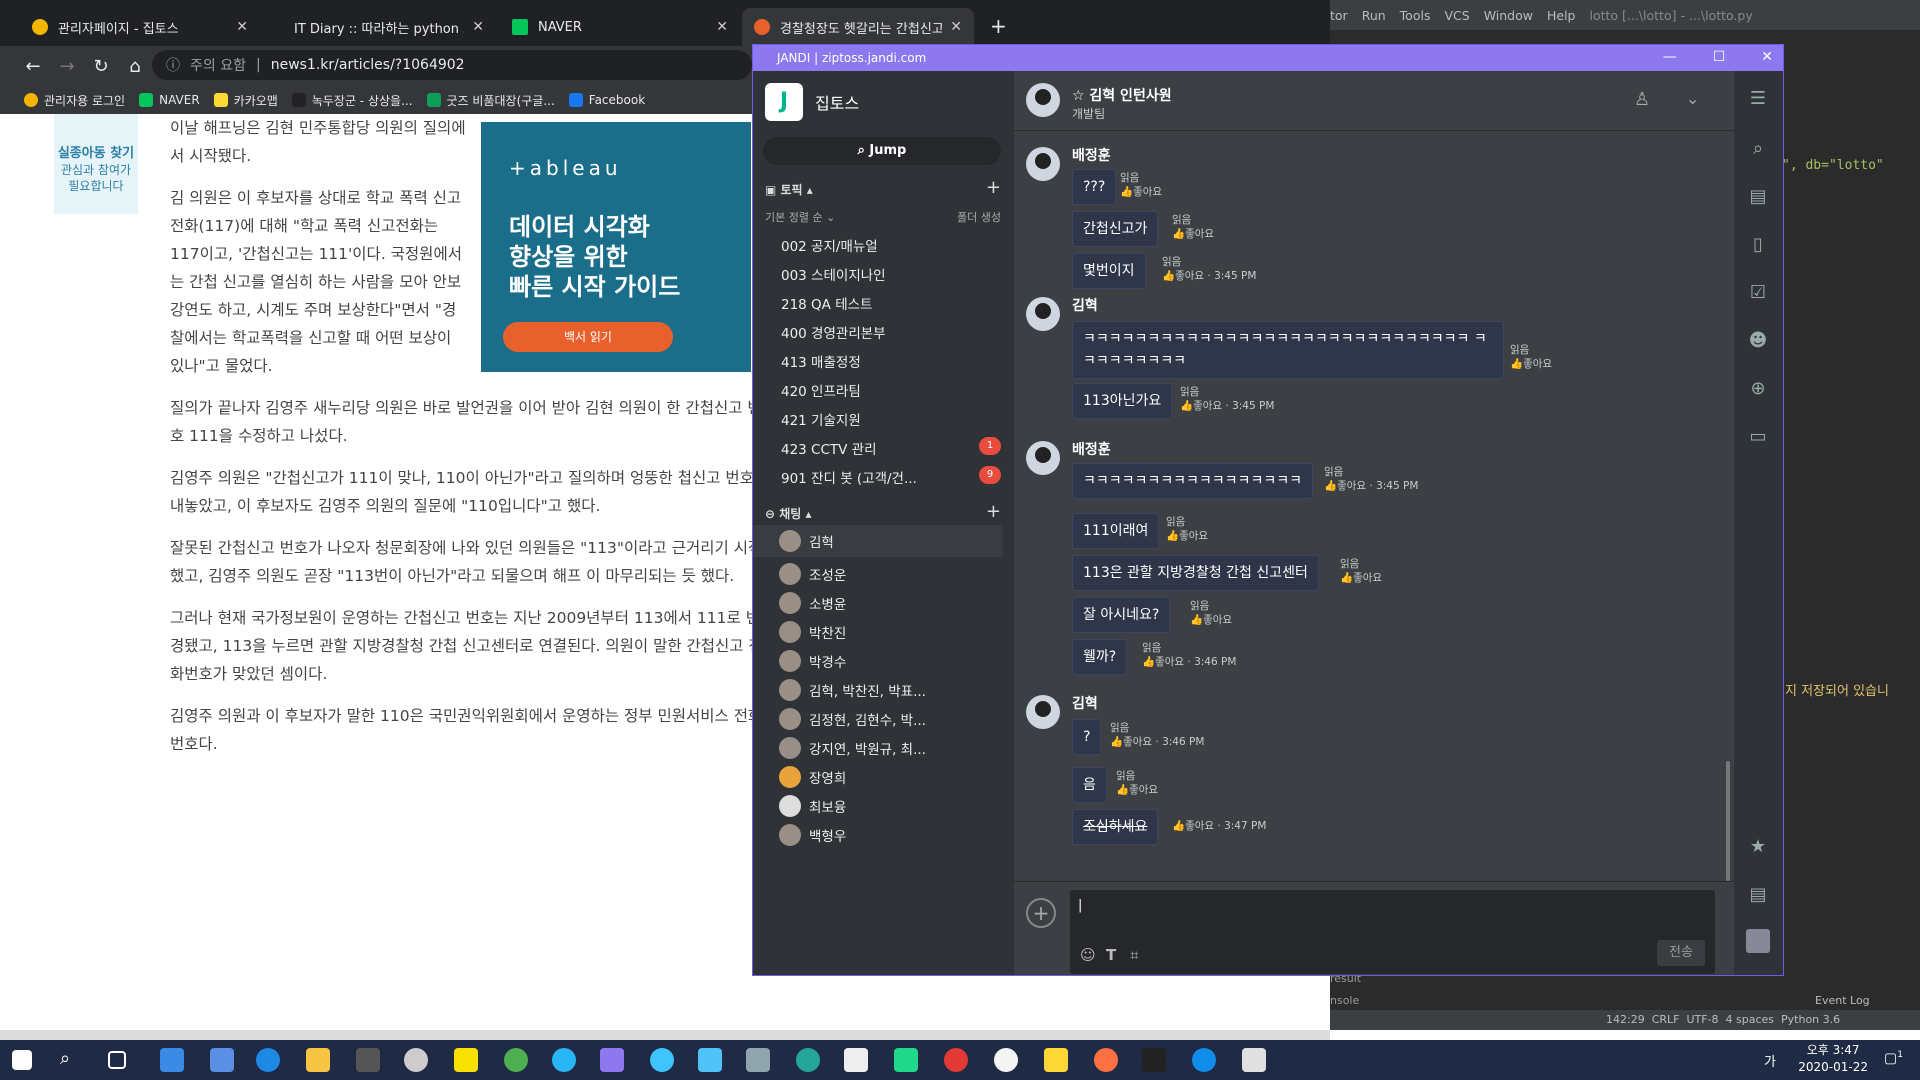 This screenshot has height=1080, width=1920. What do you see at coordinates (74, 100) in the screenshot?
I see `bookmark-item: 관리자용 로그인` at bounding box center [74, 100].